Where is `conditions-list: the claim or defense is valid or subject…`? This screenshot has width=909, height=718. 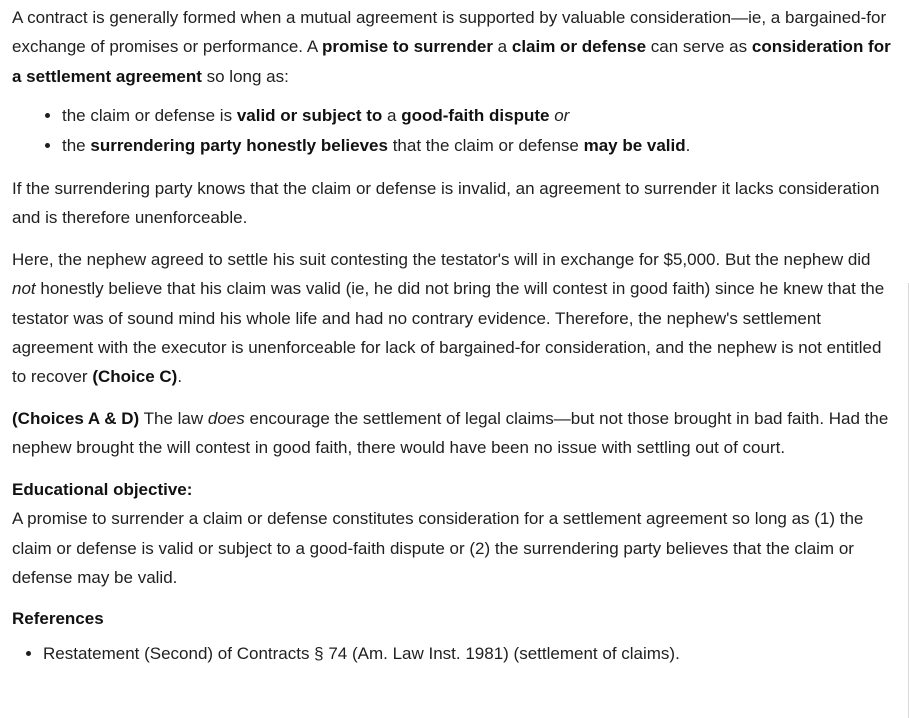 conditions-list: the claim or defense is valid or subject… is located at coordinates (452, 130).